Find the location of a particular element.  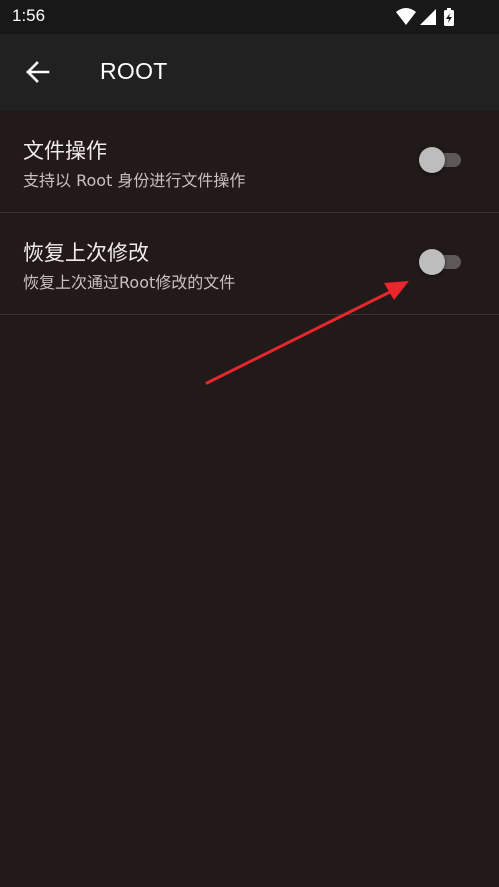

setting-subtitle: 支持以 Root 身份进行文件操作 is located at coordinates (134, 180).